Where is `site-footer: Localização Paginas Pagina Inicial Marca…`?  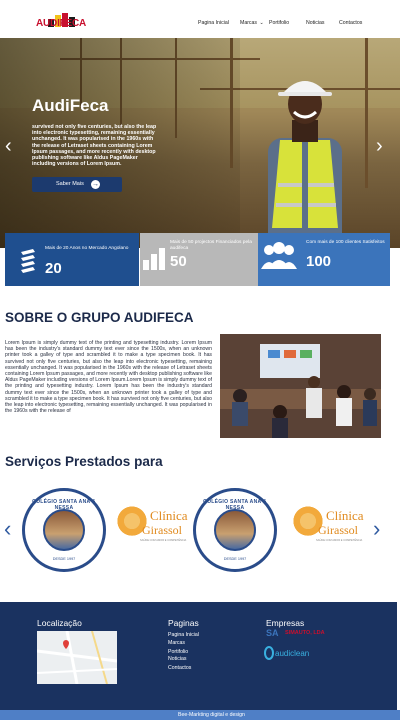
site-footer: Localização Paginas Pagina Inicial Marca… is located at coordinates (198, 656).